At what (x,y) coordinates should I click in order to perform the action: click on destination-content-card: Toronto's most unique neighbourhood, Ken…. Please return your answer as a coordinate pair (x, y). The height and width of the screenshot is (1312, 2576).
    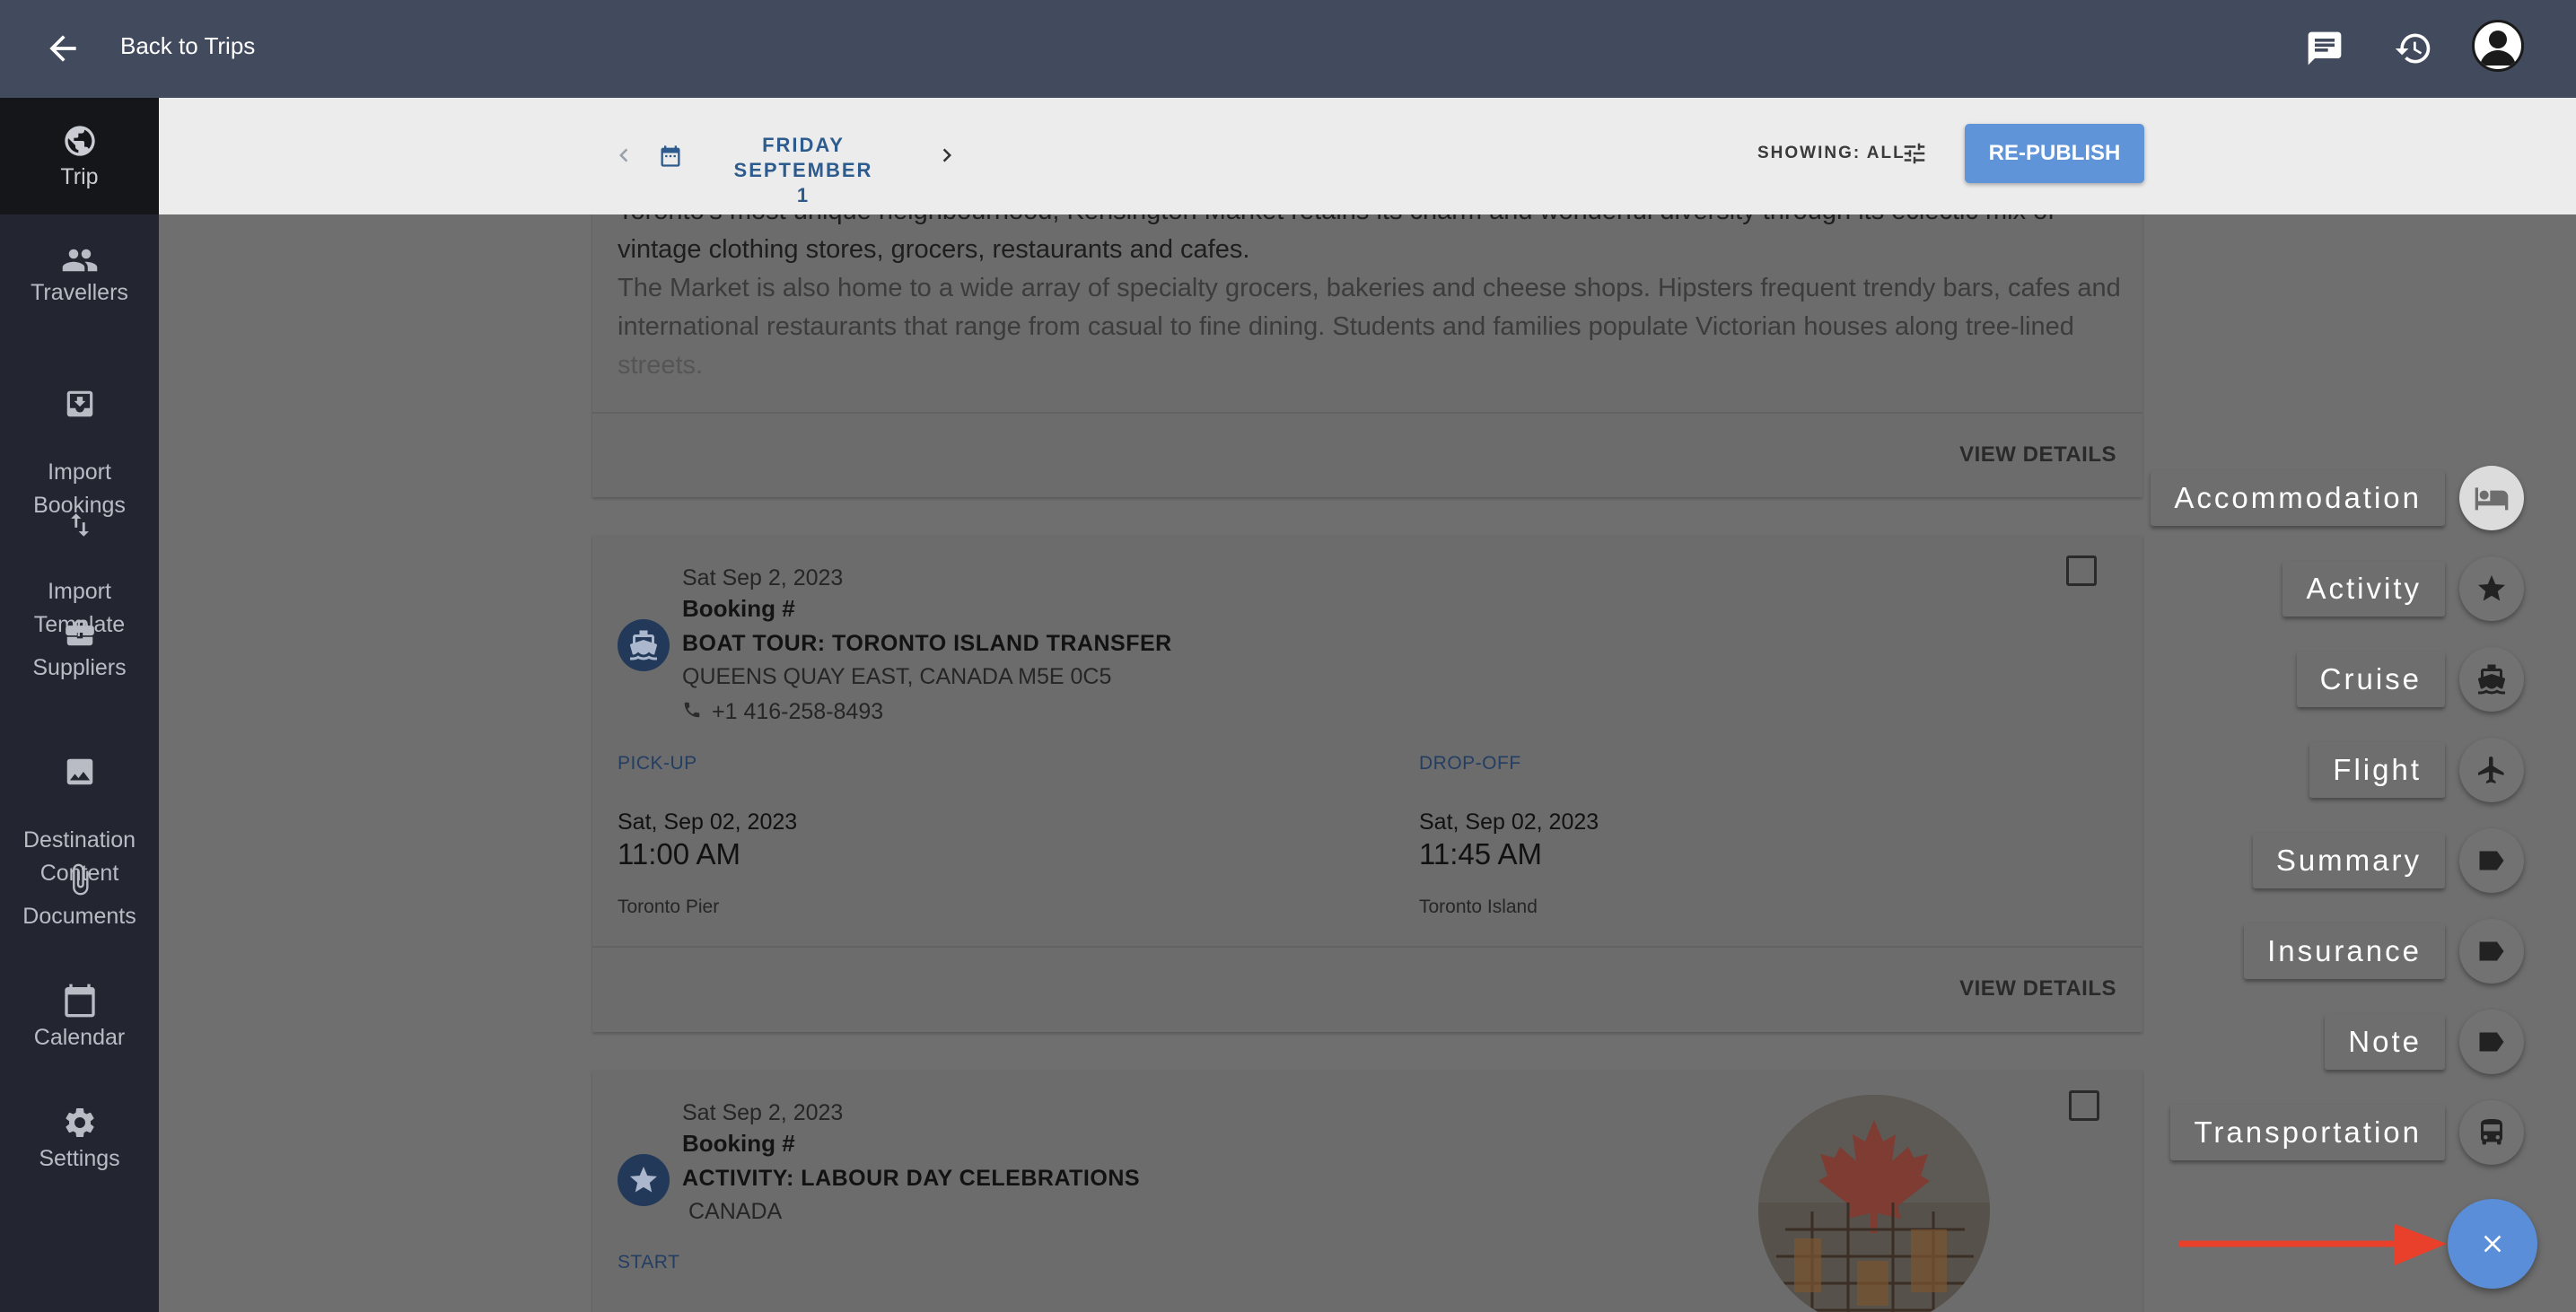
    Looking at the image, I should click on (1367, 338).